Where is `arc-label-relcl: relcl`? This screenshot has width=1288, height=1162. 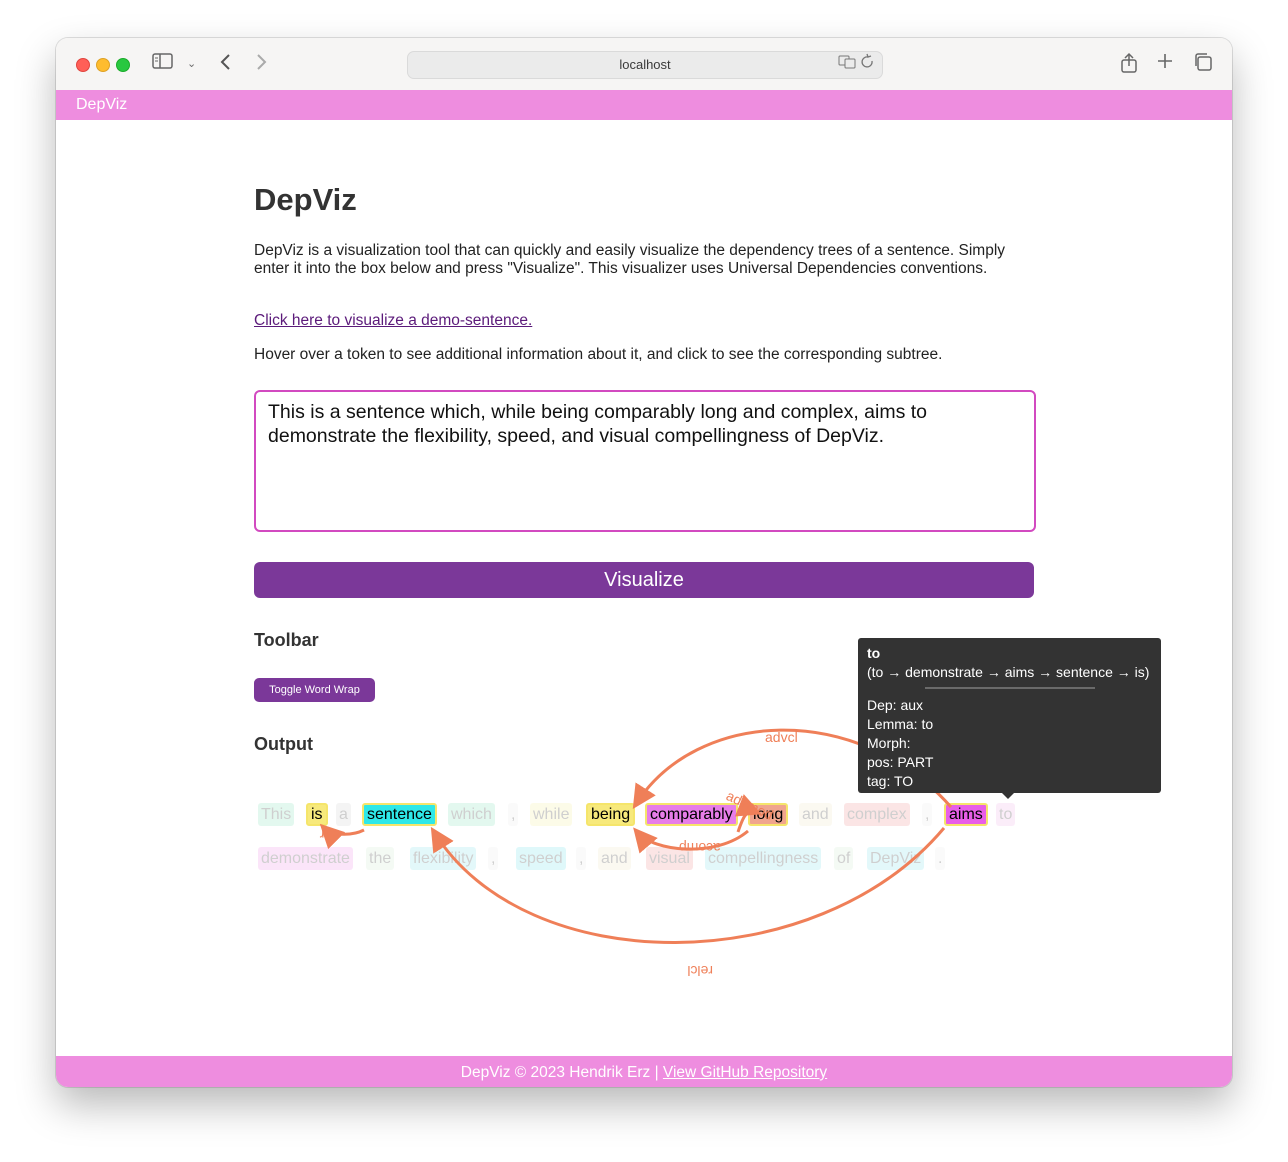
arc-label-relcl: relcl is located at coordinates (700, 971).